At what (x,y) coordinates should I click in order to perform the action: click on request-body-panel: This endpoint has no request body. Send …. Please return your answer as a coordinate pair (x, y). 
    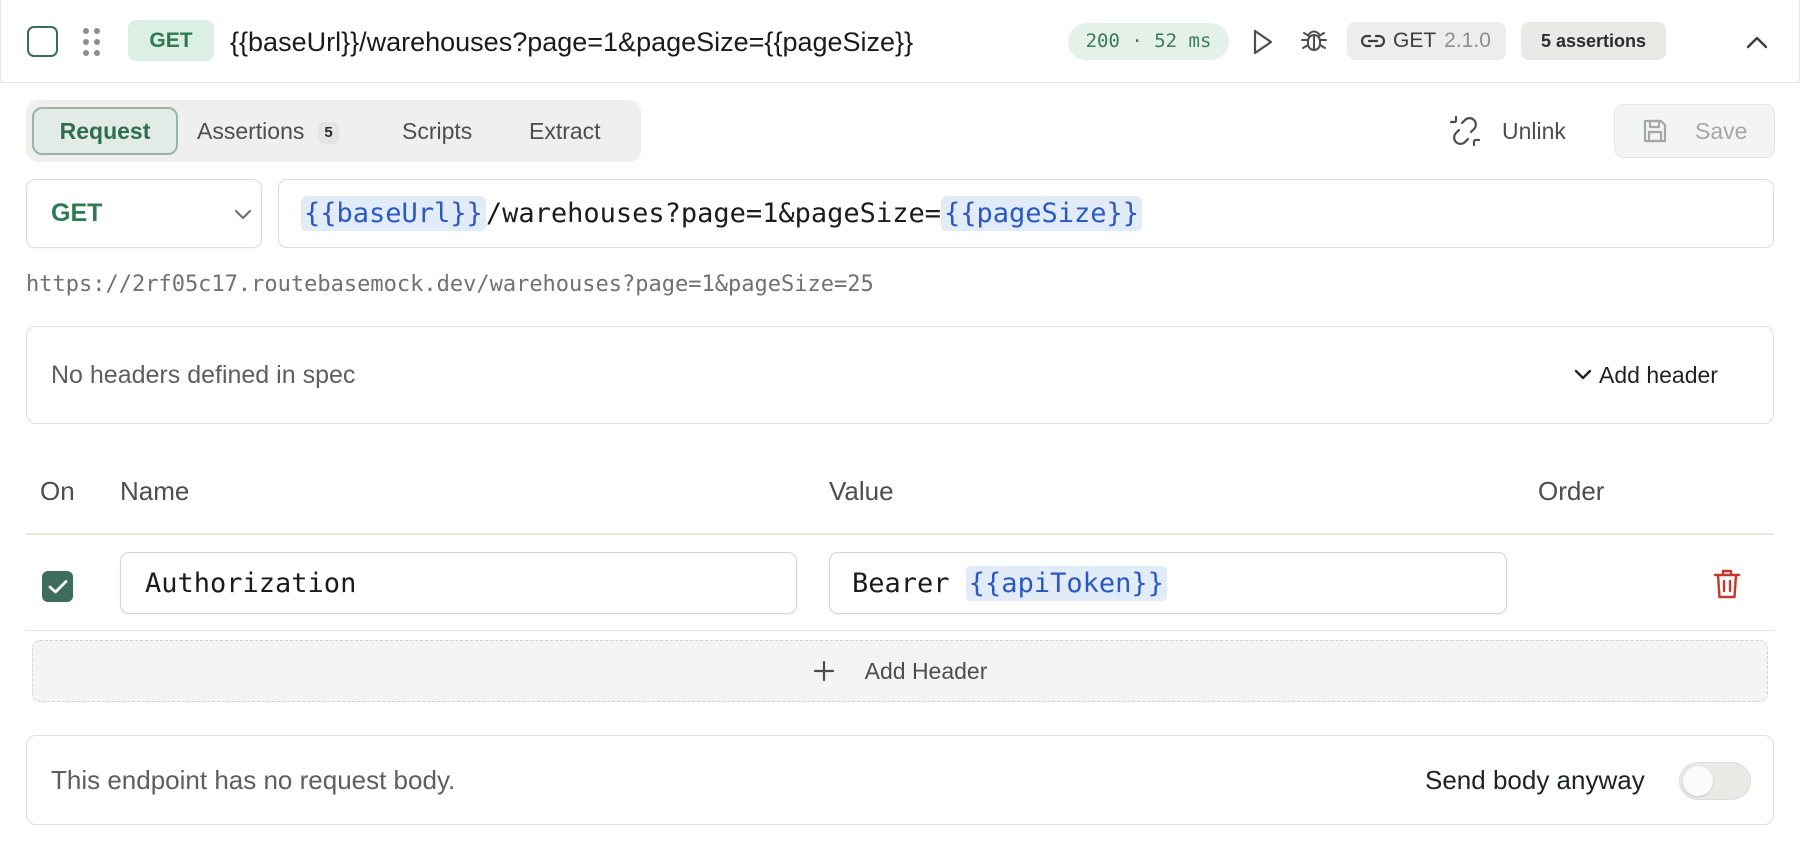
    Looking at the image, I should click on (900, 780).